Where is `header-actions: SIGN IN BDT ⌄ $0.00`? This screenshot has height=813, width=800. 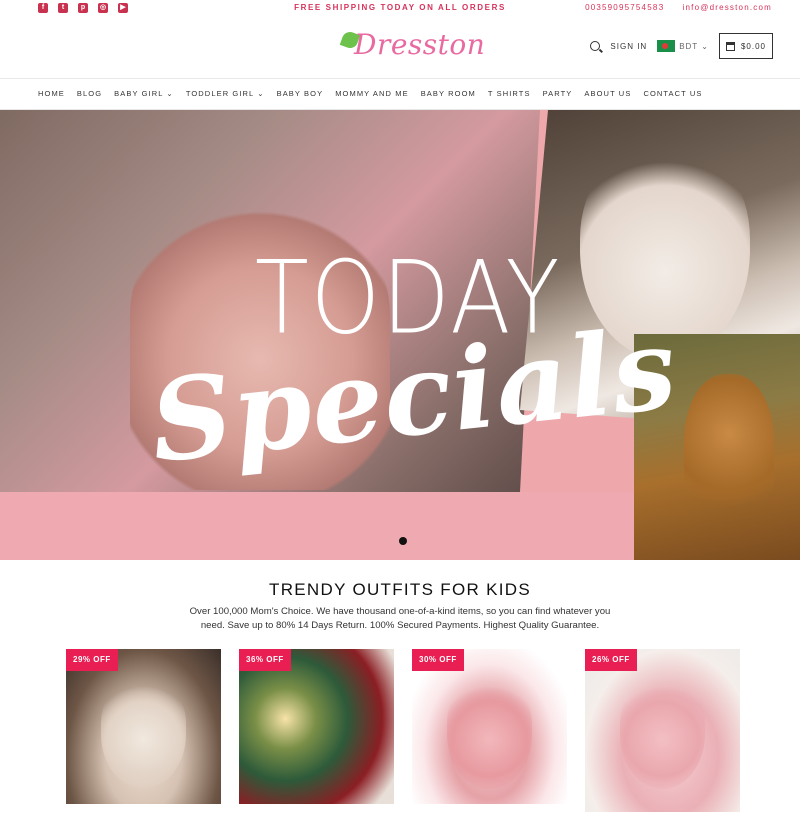 header-actions: SIGN IN BDT ⌄ $0.00 is located at coordinates (681, 46).